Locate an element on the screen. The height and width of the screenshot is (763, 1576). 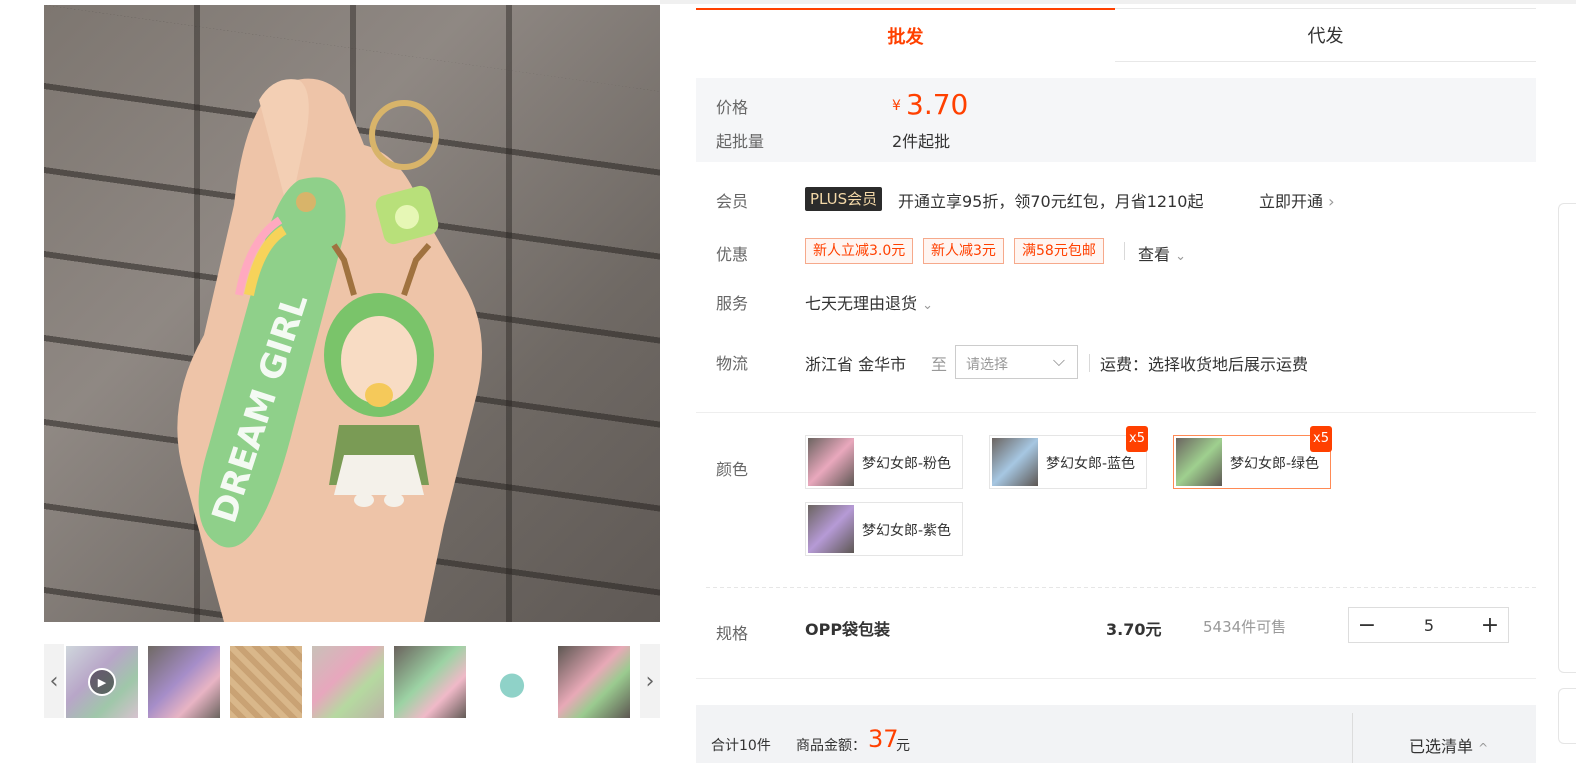
keychain-photo: DREAM GIRL is located at coordinates (329, 350).